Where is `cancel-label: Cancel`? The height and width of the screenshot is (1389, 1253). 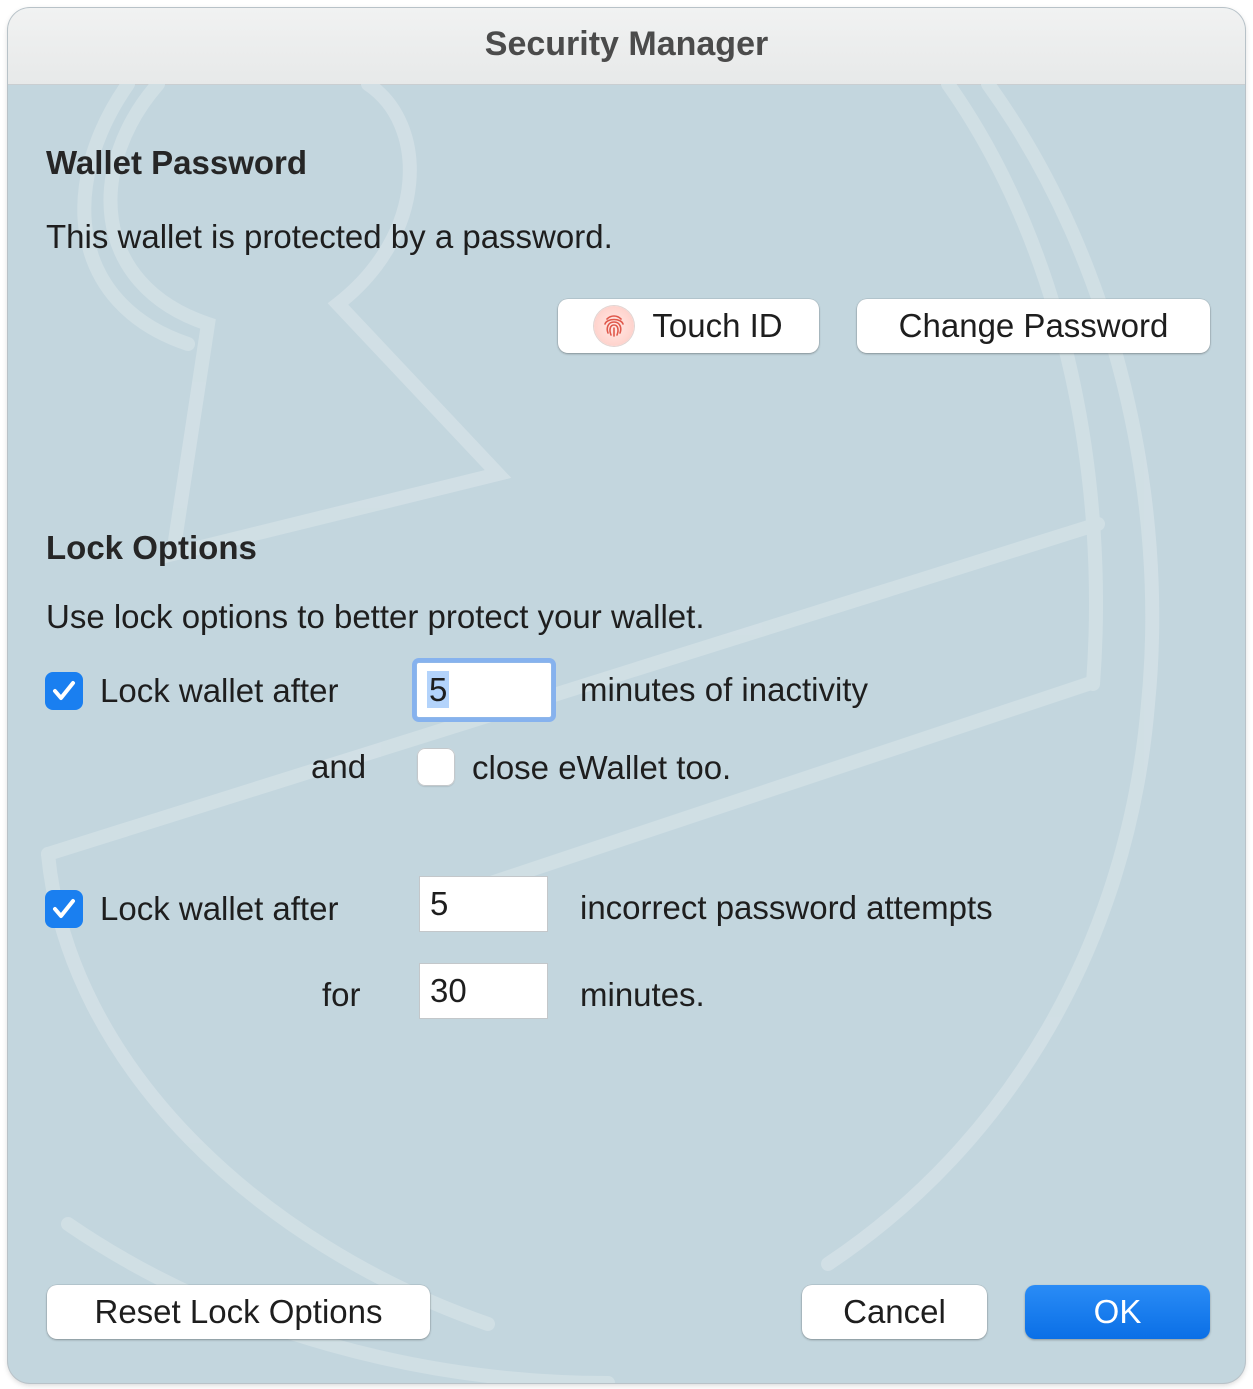 cancel-label: Cancel is located at coordinates (894, 1311).